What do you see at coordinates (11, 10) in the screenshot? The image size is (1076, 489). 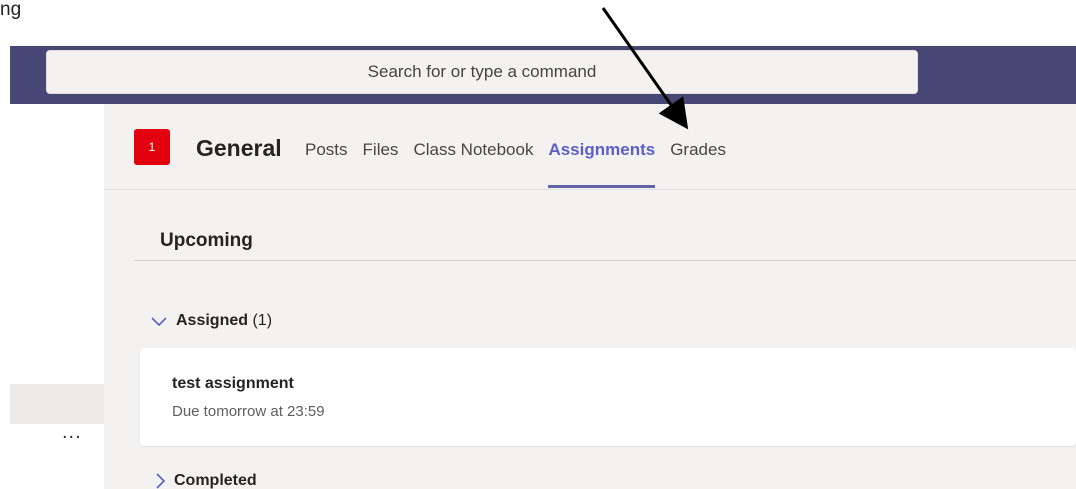 I see `document-caption-text: ng` at bounding box center [11, 10].